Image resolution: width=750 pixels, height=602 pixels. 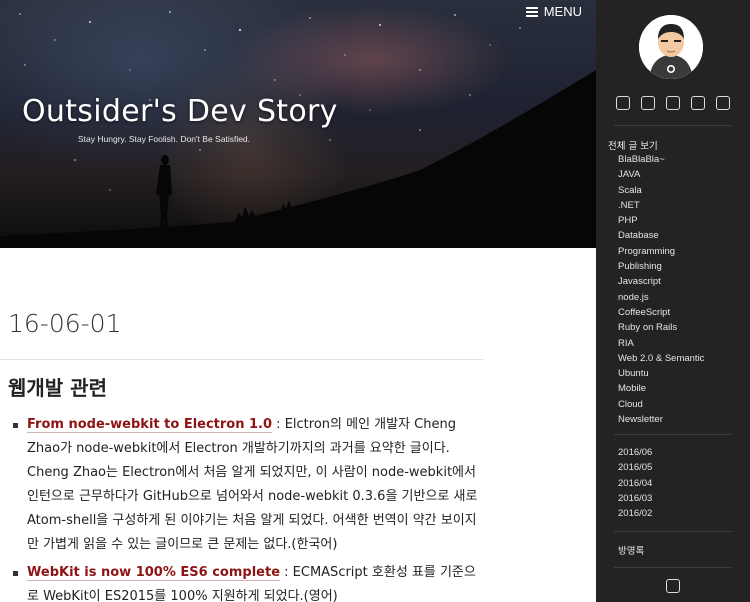 I want to click on menu-button: MENU, so click(x=553, y=11).